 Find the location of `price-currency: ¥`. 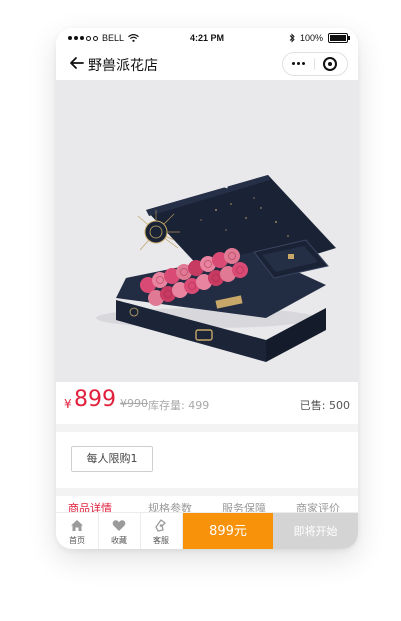

price-currency: ¥ is located at coordinates (68, 404).